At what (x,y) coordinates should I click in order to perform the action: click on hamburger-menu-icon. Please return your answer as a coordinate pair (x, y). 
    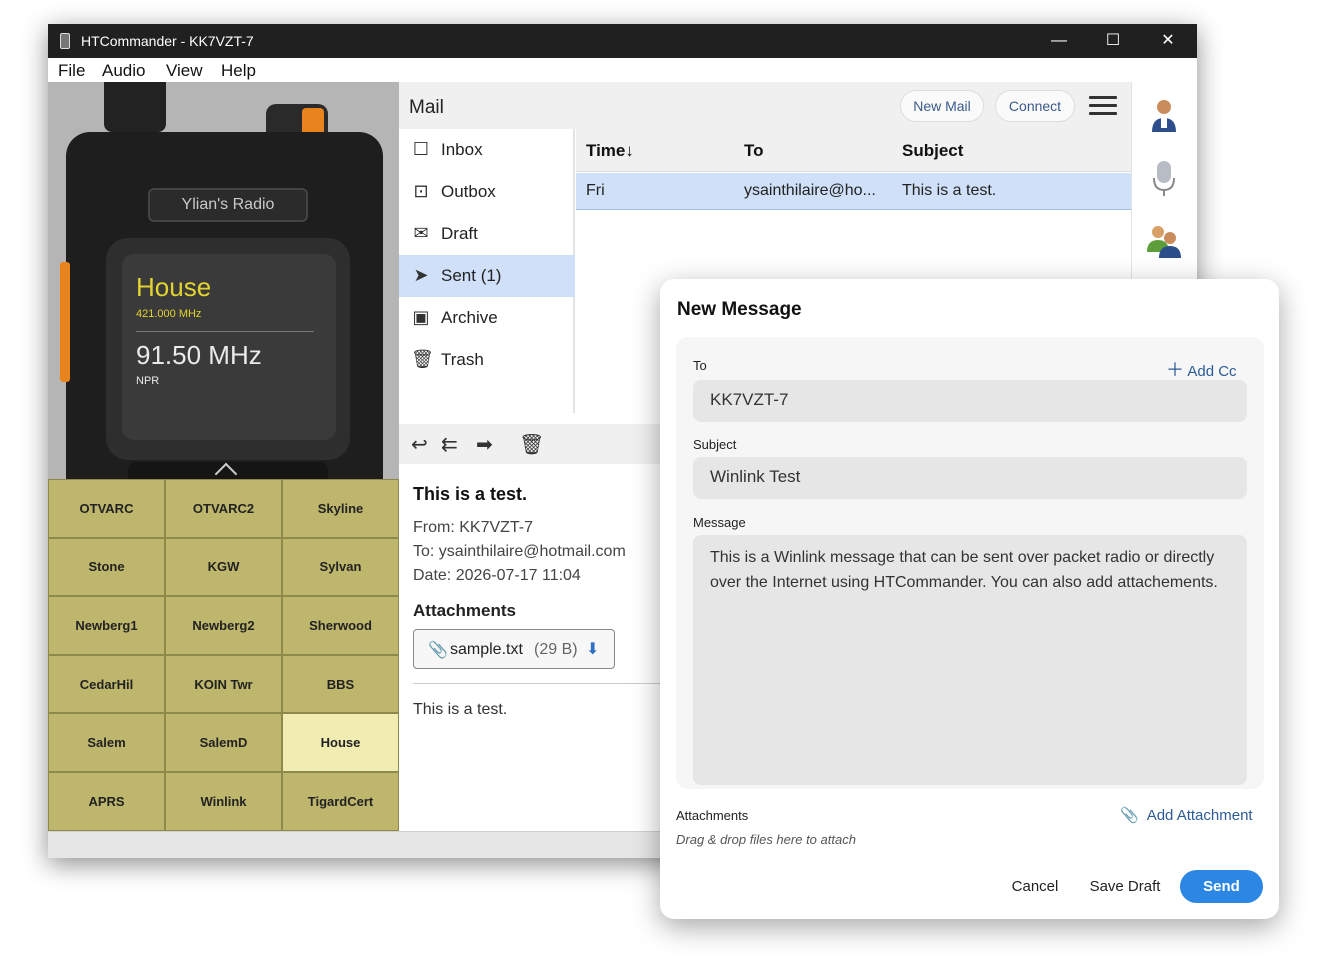
    Looking at the image, I should click on (1103, 106).